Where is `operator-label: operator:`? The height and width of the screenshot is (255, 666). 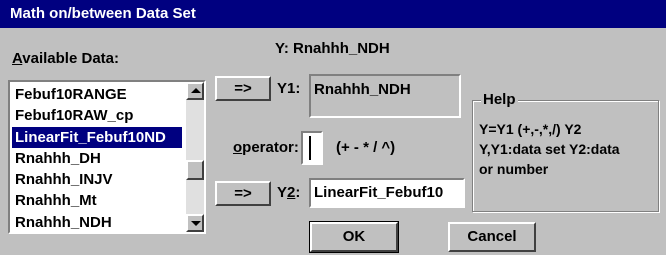
operator-label: operator: is located at coordinates (266, 147).